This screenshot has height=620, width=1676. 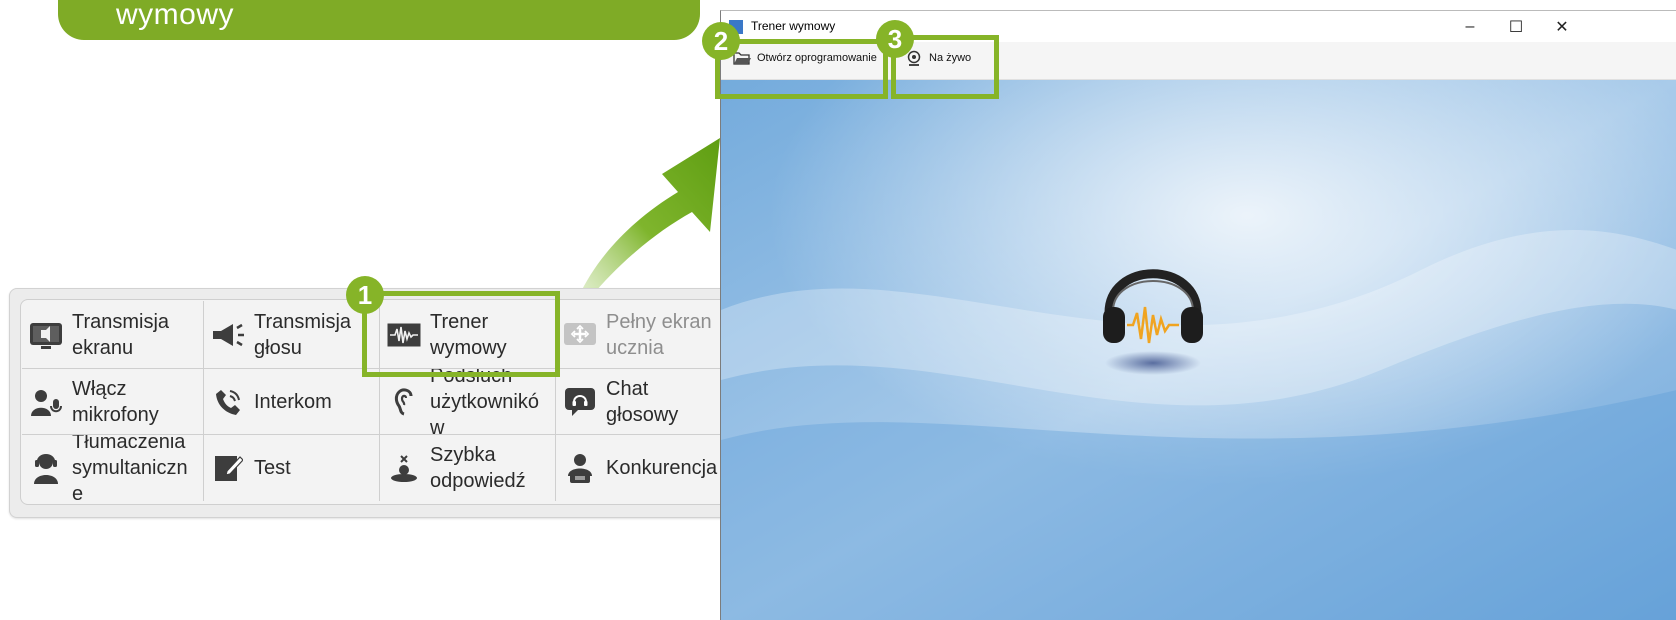 What do you see at coordinates (1470, 27) in the screenshot?
I see `minimize-button: –` at bounding box center [1470, 27].